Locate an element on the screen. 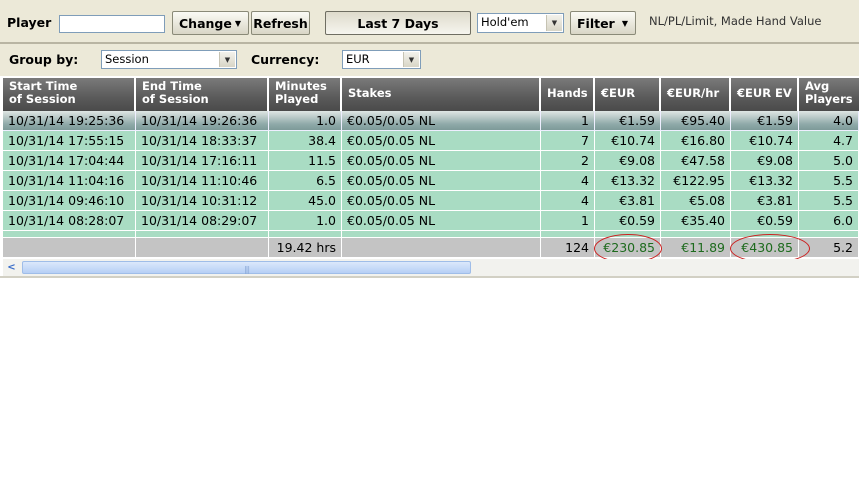 The height and width of the screenshot is (498, 859). filter-button: Filter ▼ is located at coordinates (603, 23).